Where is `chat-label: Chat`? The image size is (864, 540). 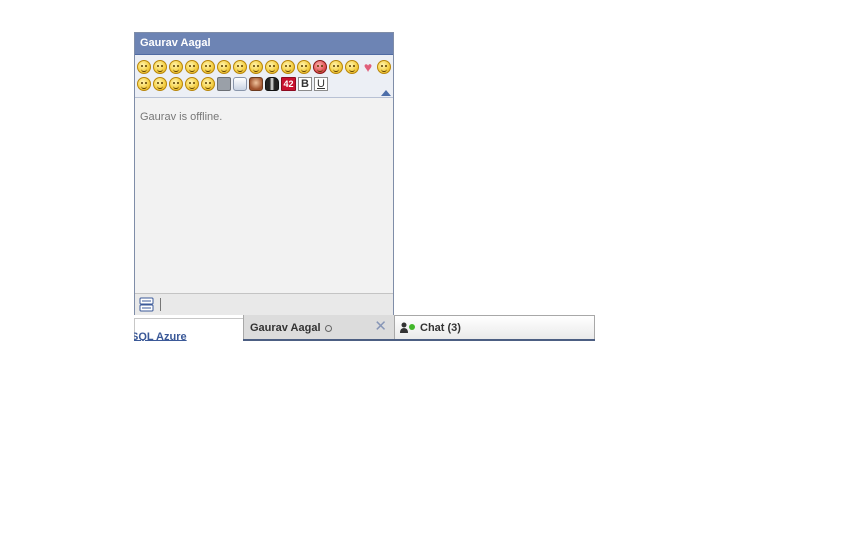
chat-label: Chat is located at coordinates (432, 328).